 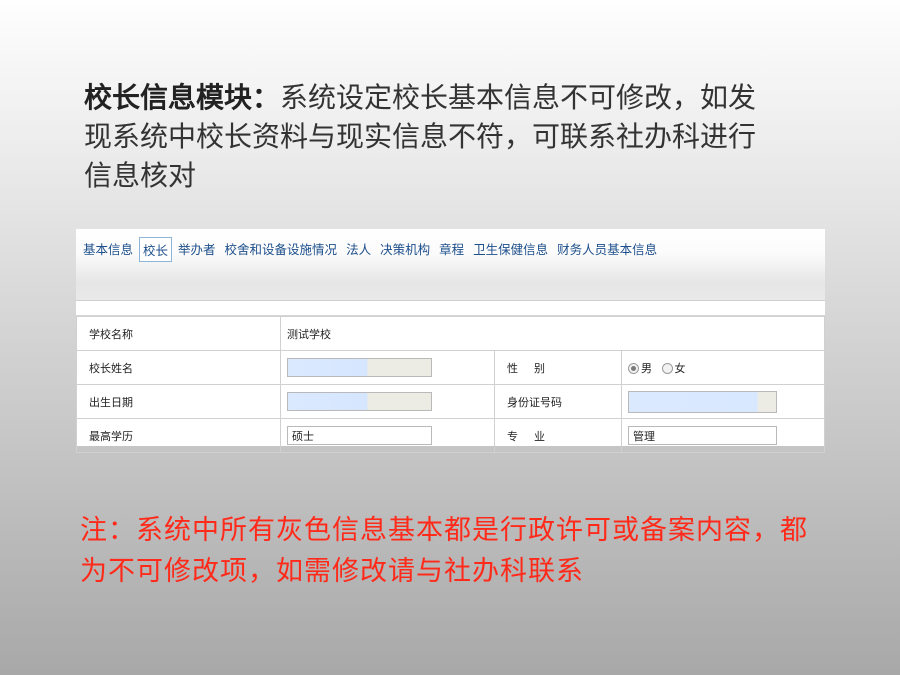 I want to click on gender-female-radio, so click(x=667, y=368).